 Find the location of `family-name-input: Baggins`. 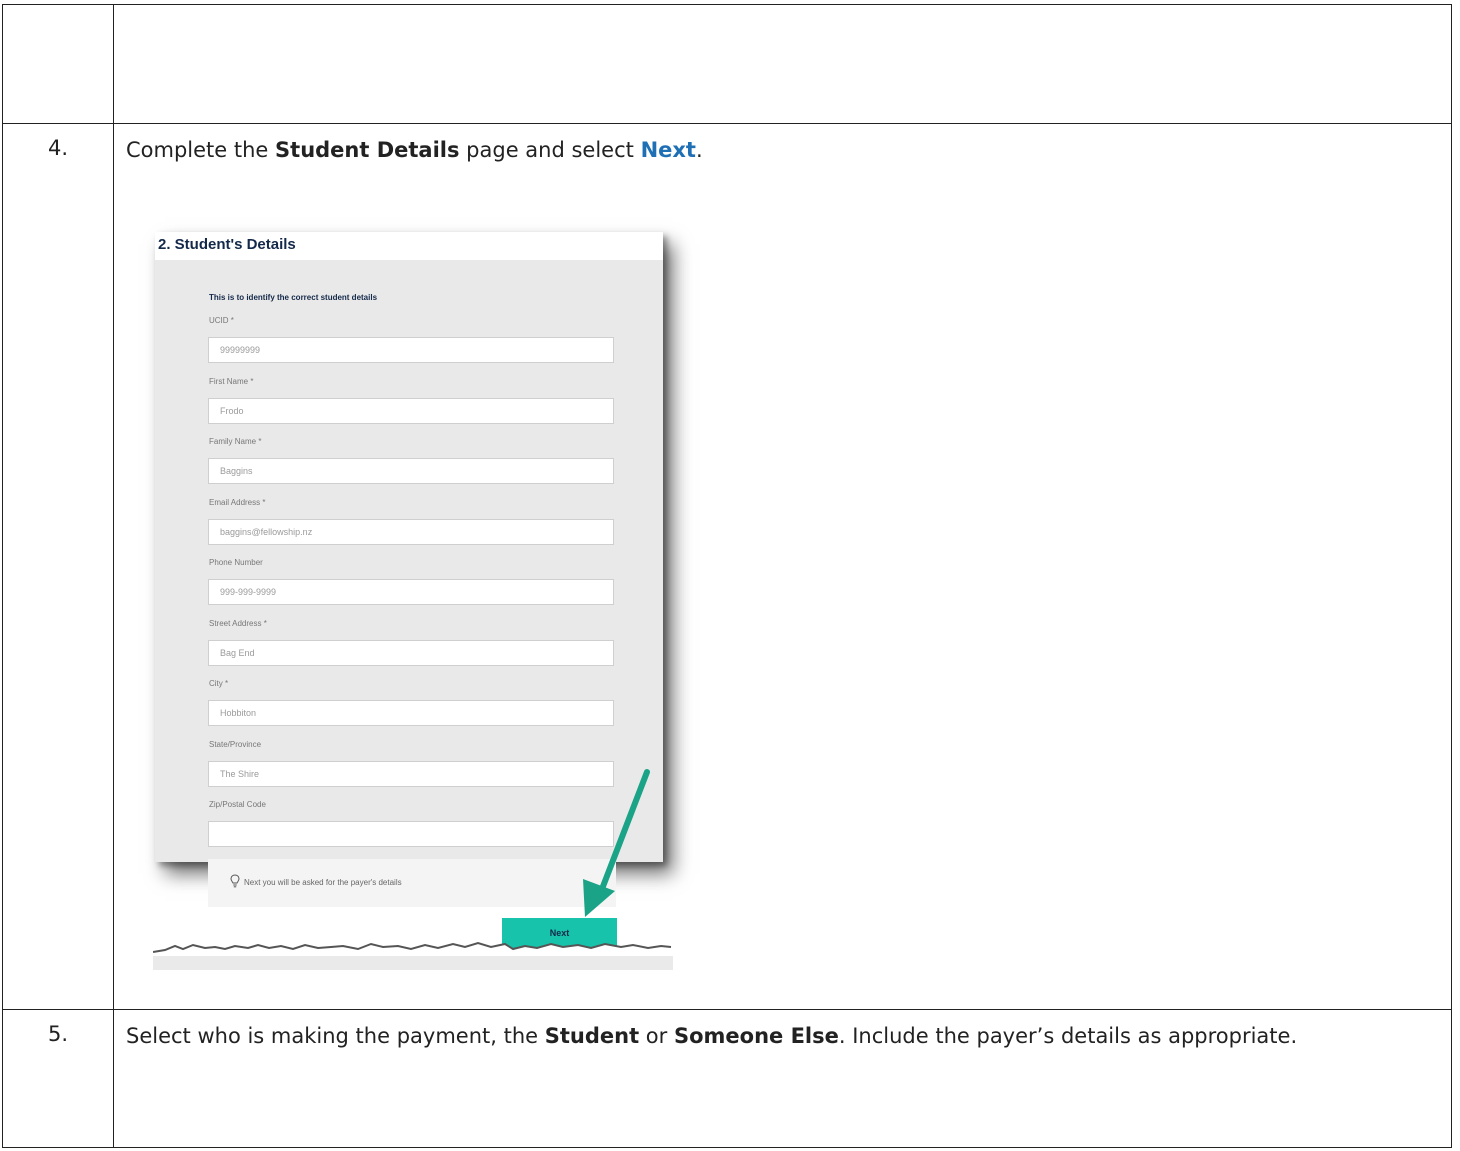

family-name-input: Baggins is located at coordinates (411, 471).